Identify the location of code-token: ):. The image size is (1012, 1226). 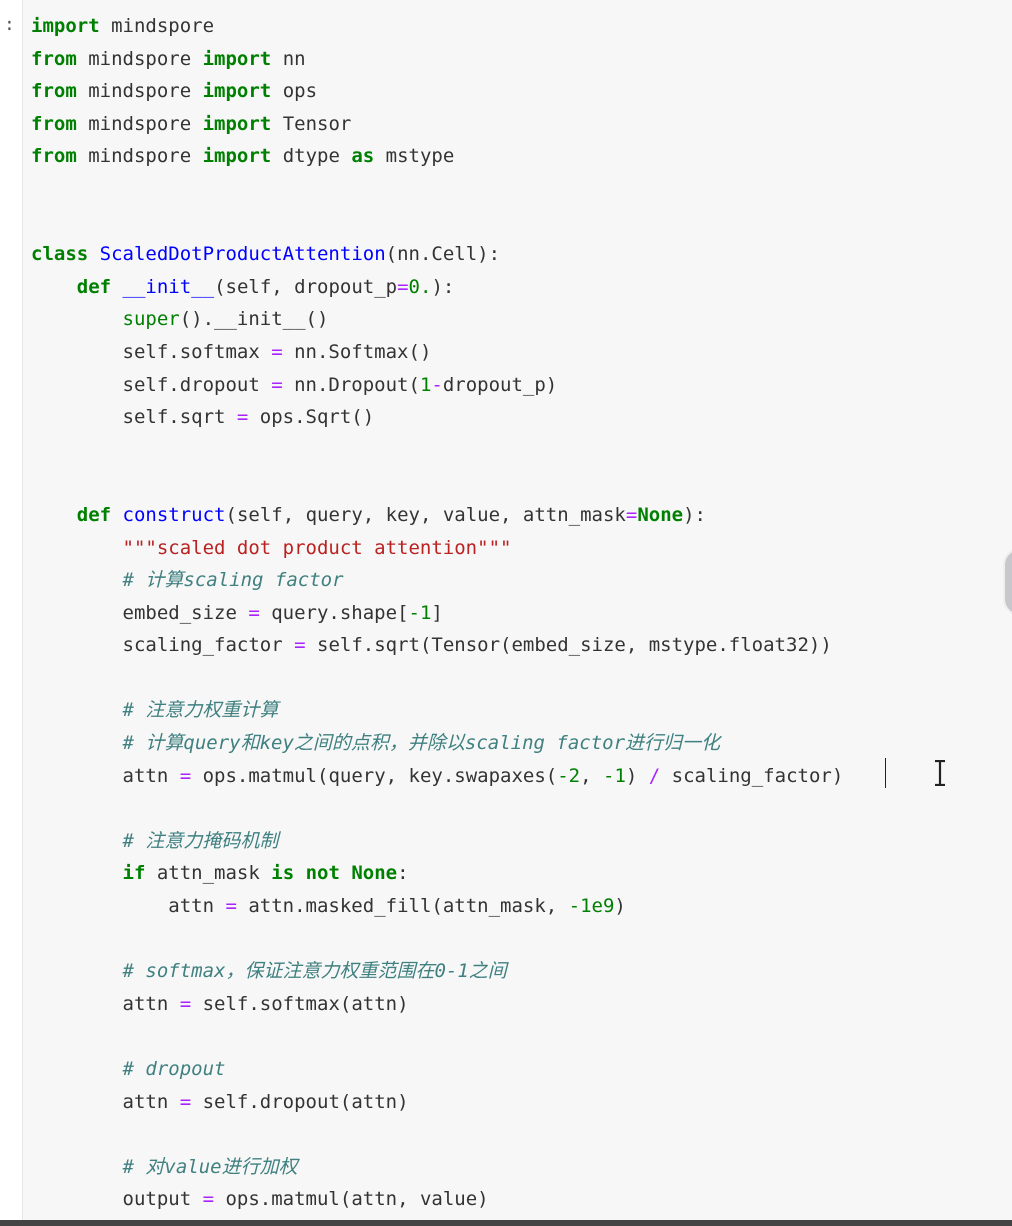
(443, 286).